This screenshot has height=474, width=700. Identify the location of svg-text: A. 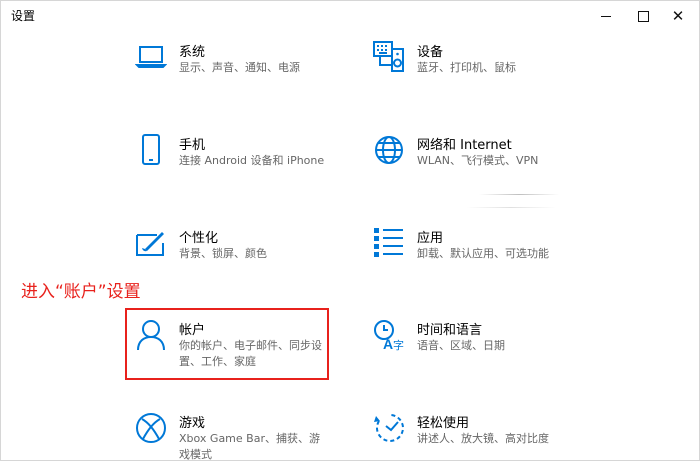
(388, 343).